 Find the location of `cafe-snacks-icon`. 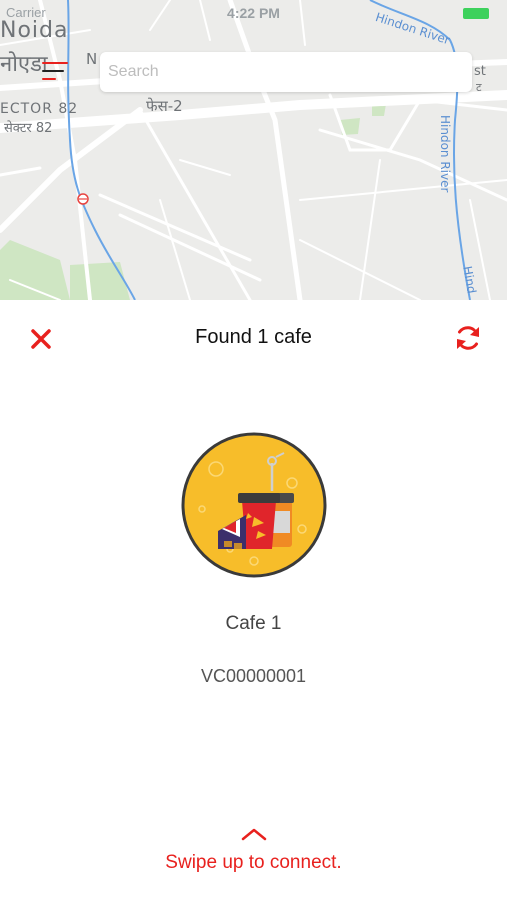

cafe-snacks-icon is located at coordinates (254, 505).